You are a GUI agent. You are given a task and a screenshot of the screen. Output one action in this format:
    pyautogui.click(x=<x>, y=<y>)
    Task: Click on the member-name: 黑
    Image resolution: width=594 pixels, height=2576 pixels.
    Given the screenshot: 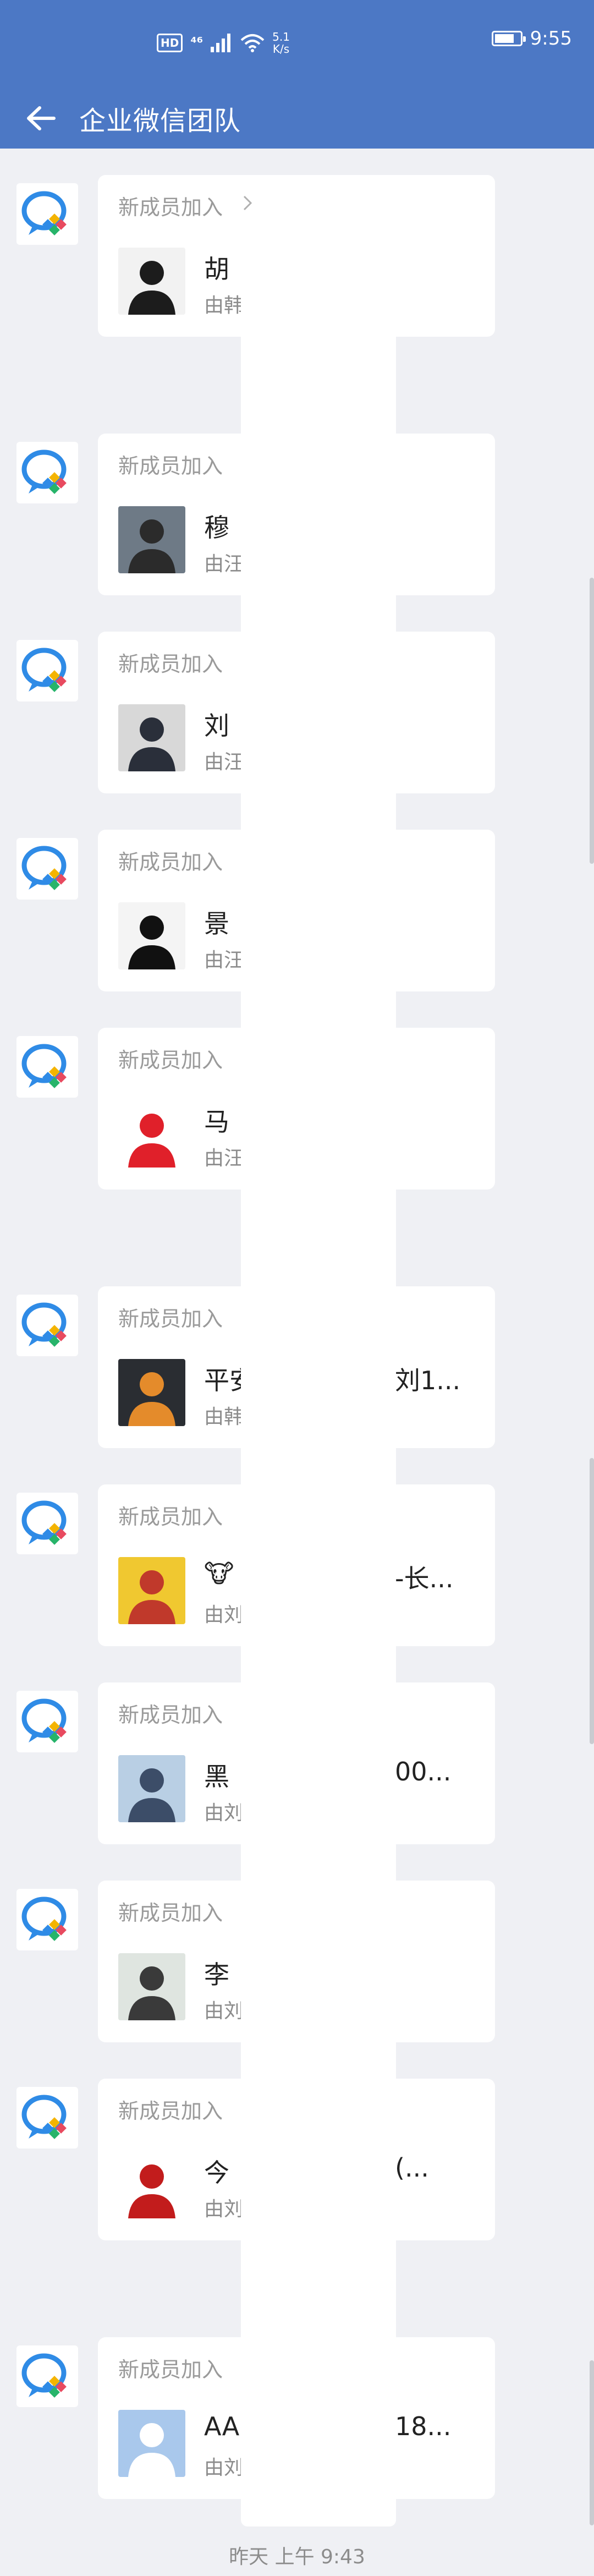 What is the action you would take?
    pyautogui.click(x=216, y=1777)
    